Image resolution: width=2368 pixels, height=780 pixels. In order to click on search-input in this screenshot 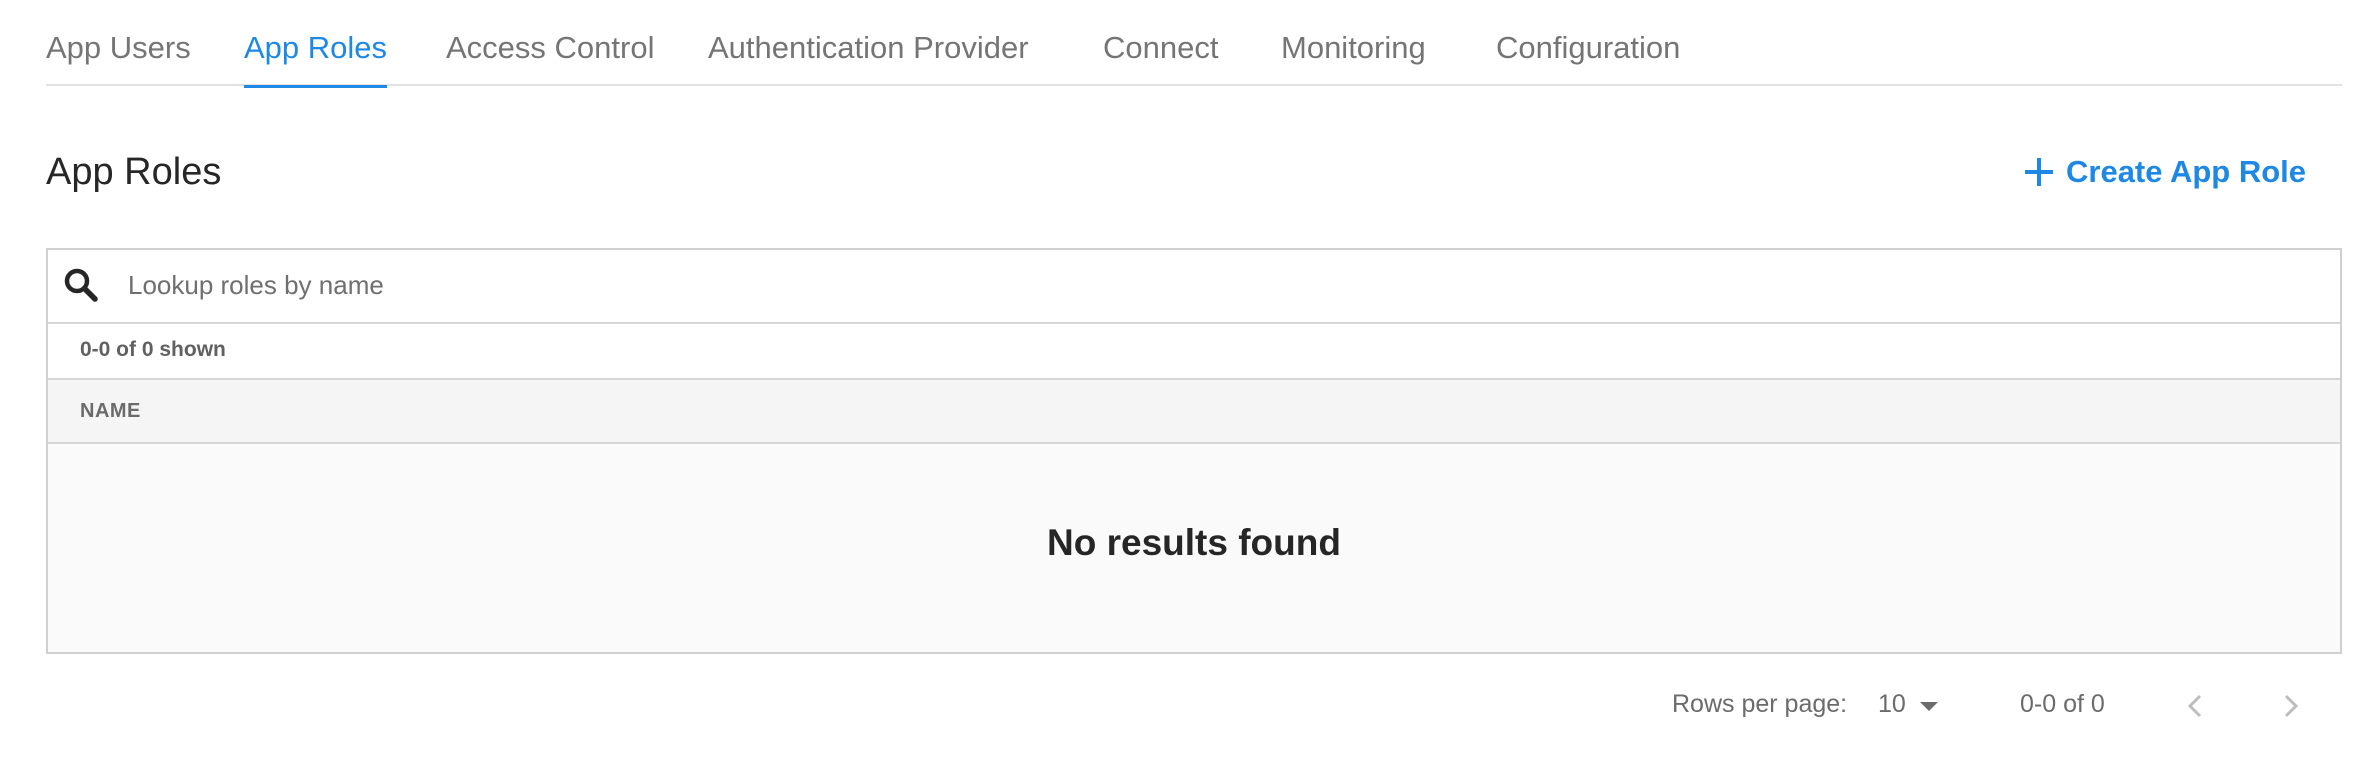, I will do `click(1218, 285)`.